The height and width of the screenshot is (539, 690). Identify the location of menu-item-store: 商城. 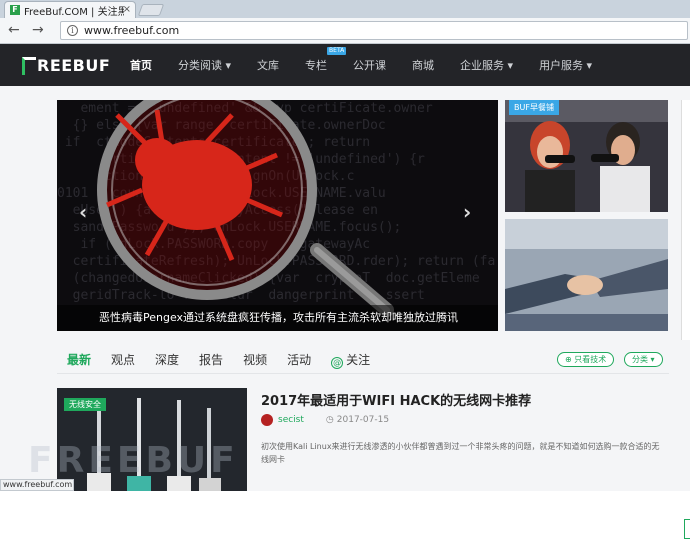
(423, 65).